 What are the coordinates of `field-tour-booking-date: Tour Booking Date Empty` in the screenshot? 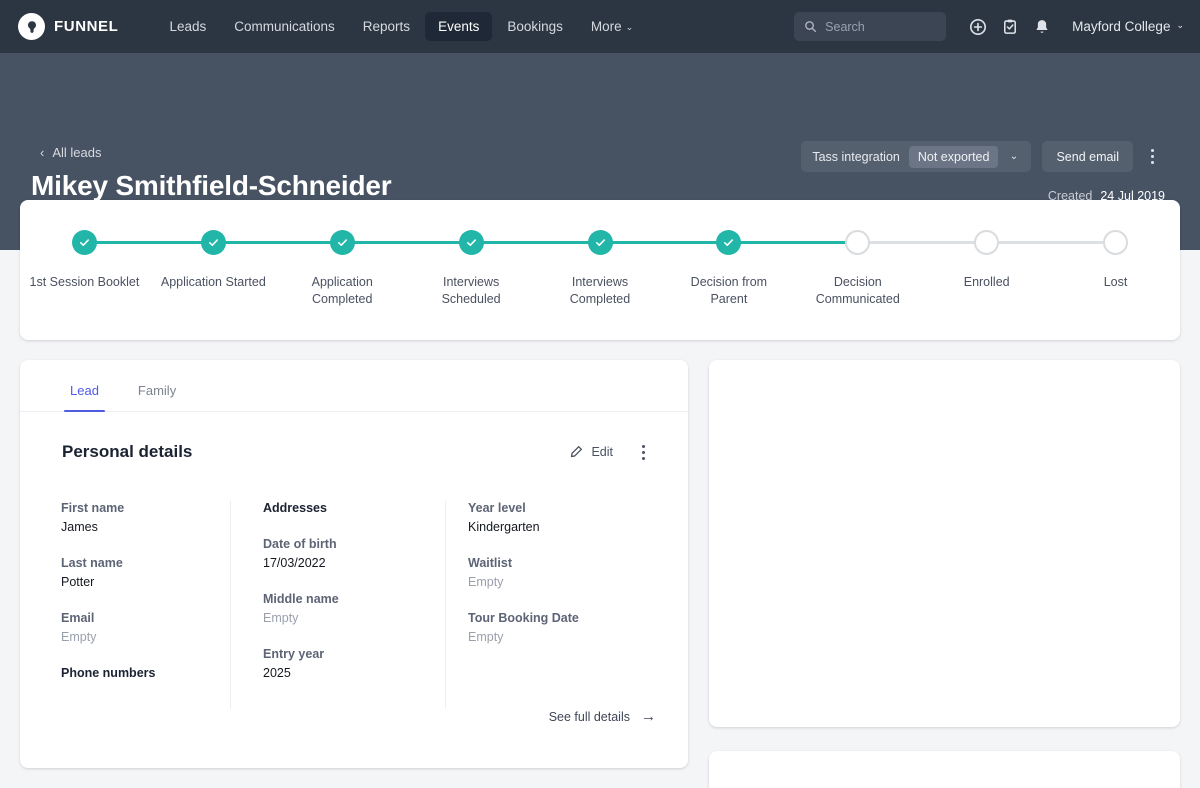 It's located at (556, 627).